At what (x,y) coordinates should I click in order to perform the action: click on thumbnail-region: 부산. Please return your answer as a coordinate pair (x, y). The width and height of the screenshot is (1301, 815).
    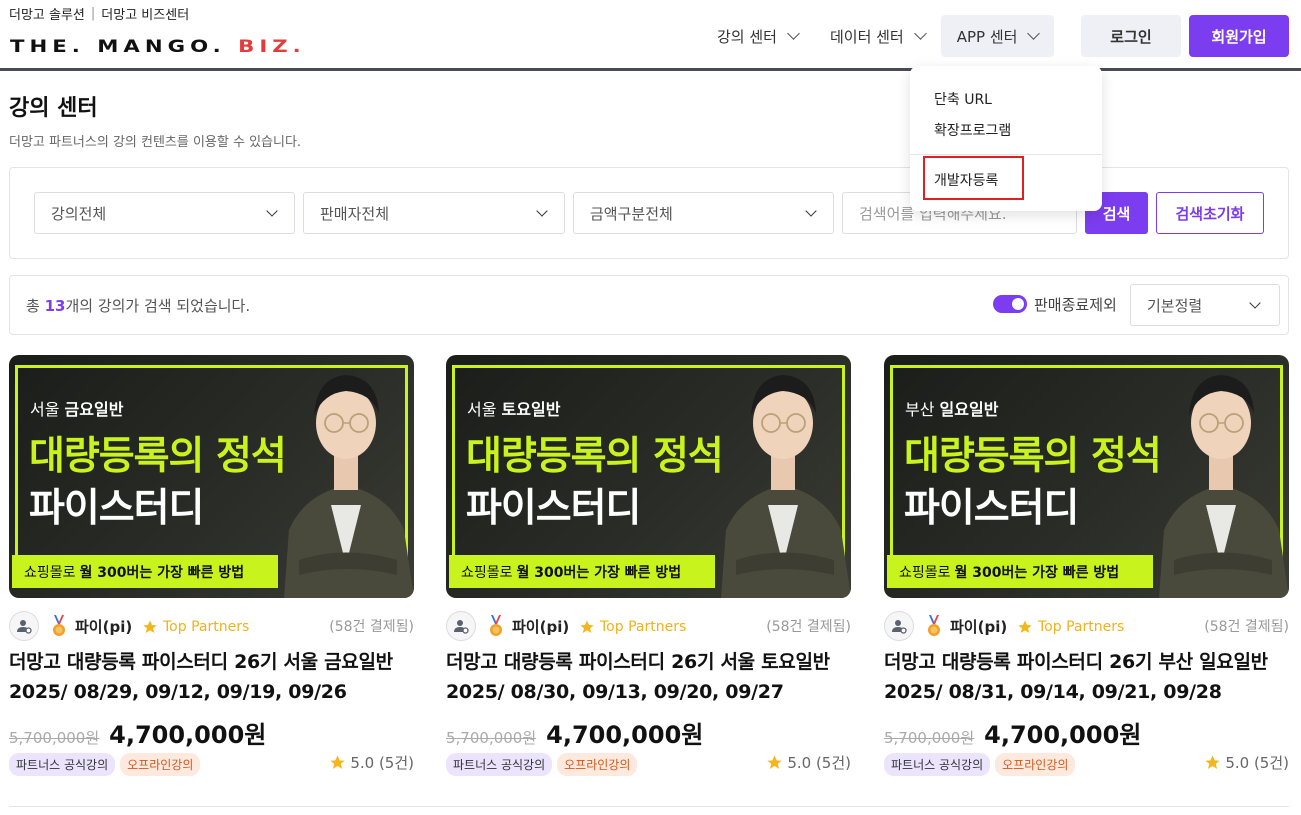
    Looking at the image, I should click on (920, 409).